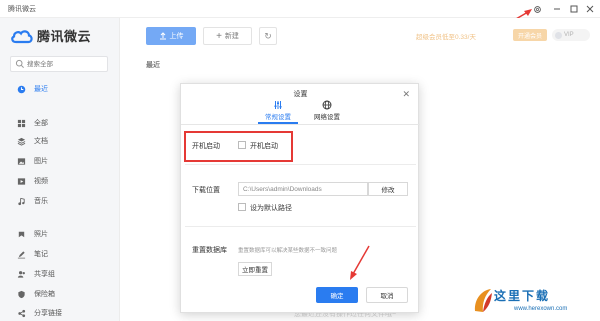 The height and width of the screenshot is (321, 600). What do you see at coordinates (59, 181) in the screenshot?
I see `sidebar-item-videos: 视频` at bounding box center [59, 181].